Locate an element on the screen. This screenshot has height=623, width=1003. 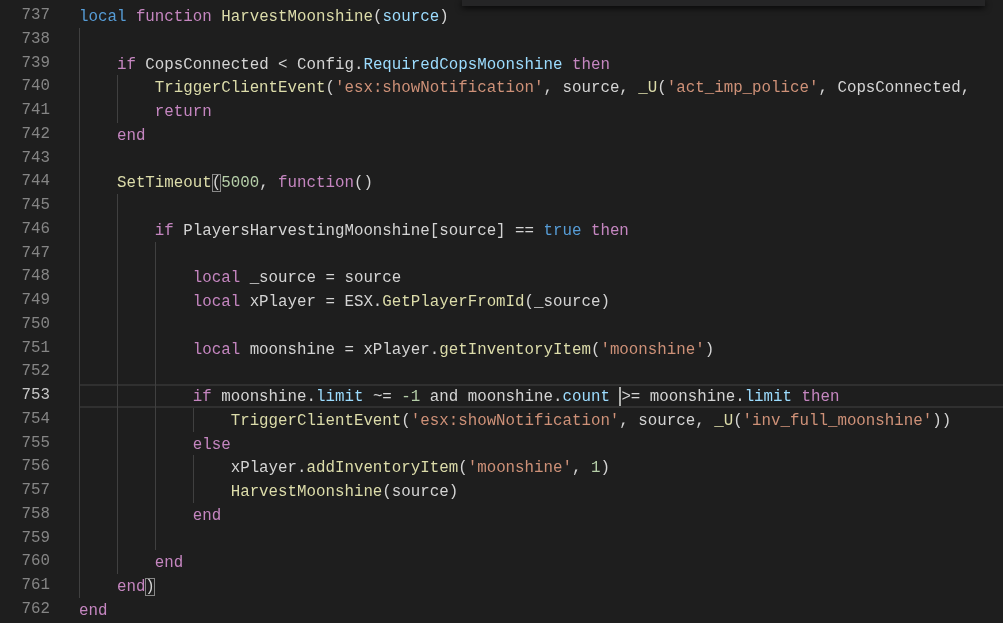
line-number: 744 is located at coordinates (35, 182).